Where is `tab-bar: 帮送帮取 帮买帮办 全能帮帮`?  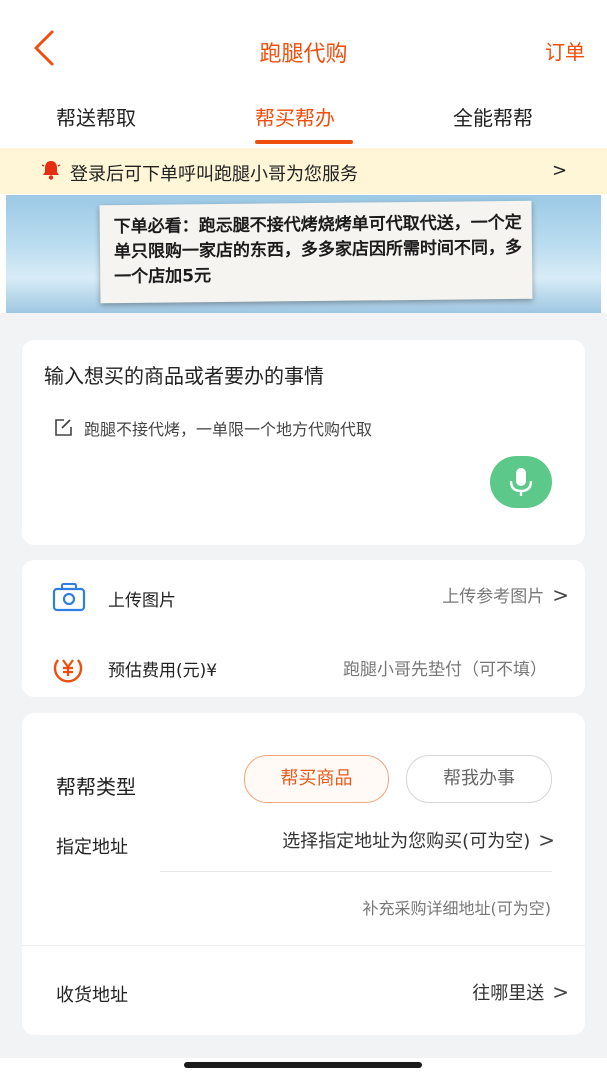
tab-bar: 帮送帮取 帮买帮办 全能帮帮 is located at coordinates (303, 112).